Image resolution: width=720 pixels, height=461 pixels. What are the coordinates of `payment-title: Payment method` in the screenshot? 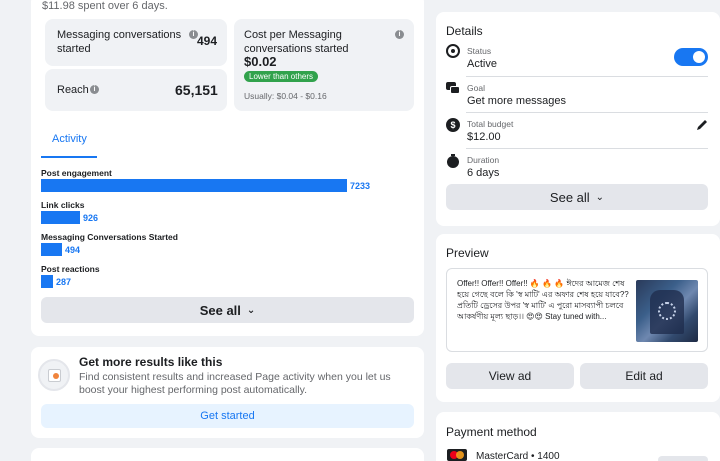 It's located at (491, 432).